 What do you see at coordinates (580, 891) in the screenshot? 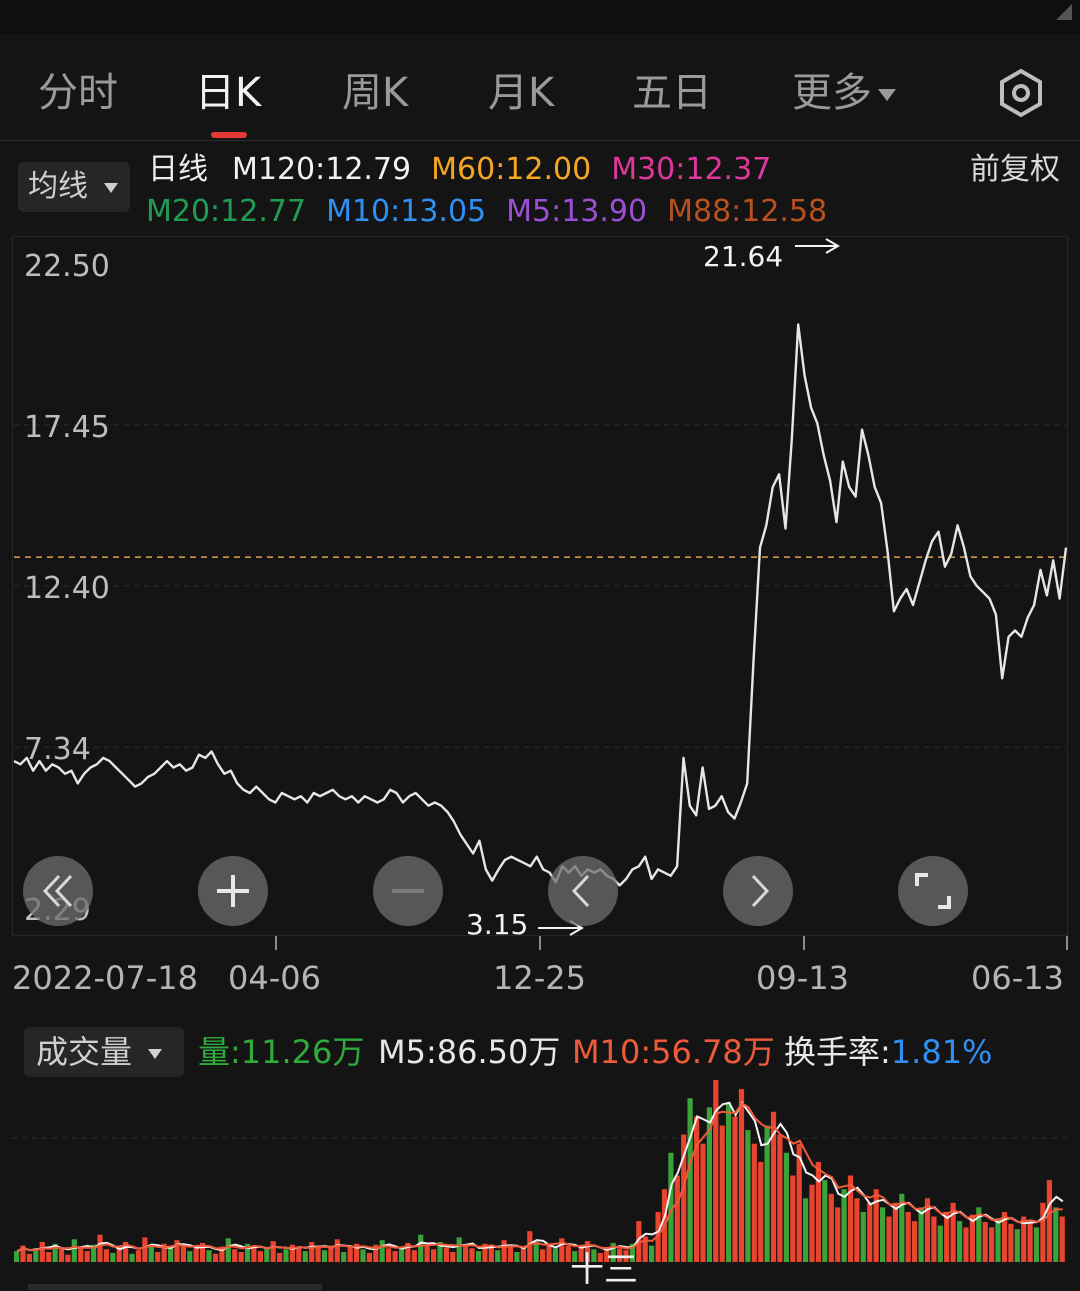
I see `chevron-left-icon` at bounding box center [580, 891].